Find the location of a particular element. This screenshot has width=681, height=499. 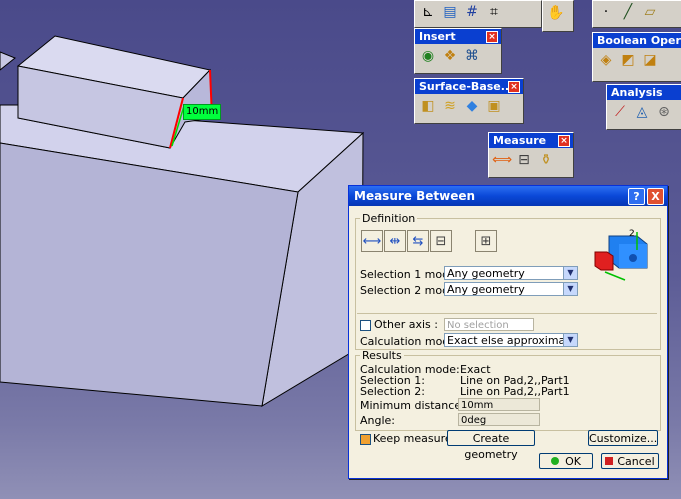

thread-icon: ⊛ is located at coordinates (664, 112).